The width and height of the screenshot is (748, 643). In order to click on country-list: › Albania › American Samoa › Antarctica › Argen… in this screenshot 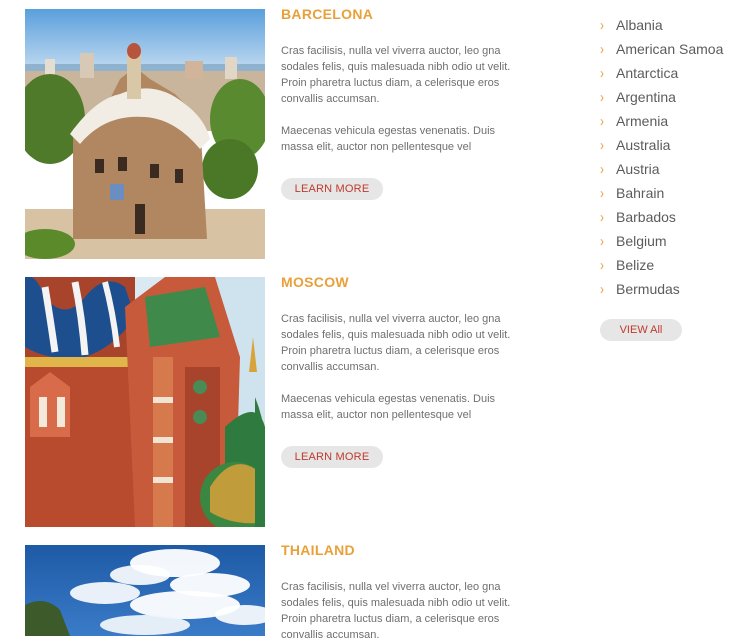, I will do `click(670, 177)`.